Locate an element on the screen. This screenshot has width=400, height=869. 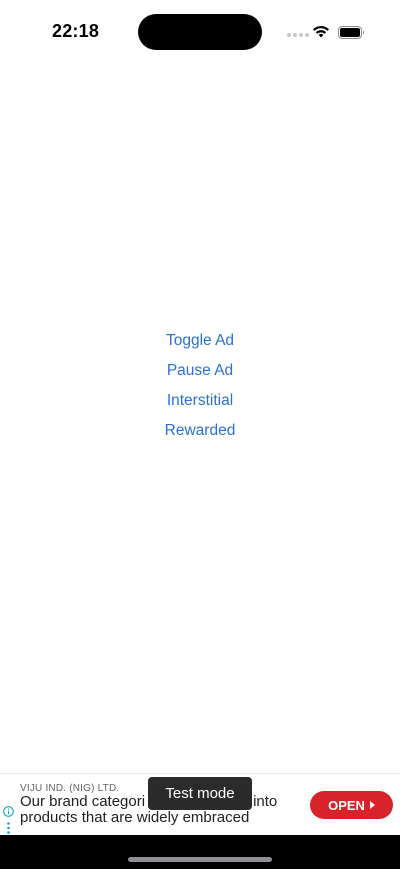
ad-options-icon is located at coordinates (8, 828).